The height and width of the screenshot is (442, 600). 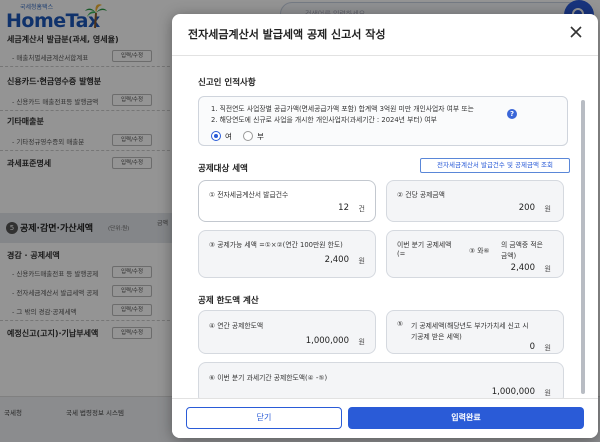 What do you see at coordinates (381, 380) in the screenshot?
I see `quarter-limit-field: ⑥ 이번 분기 과세기간 공제한도액(④ -⑤) 1,000,000 원` at bounding box center [381, 380].